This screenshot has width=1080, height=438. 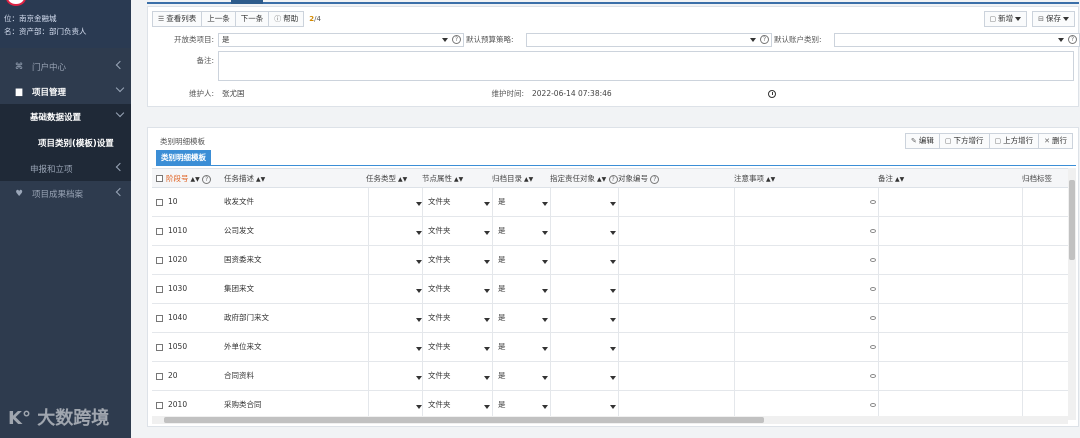 What do you see at coordinates (197, 178) in the screenshot?
I see `col-stage-code: 阶段号 ▲▼ ?` at bounding box center [197, 178].